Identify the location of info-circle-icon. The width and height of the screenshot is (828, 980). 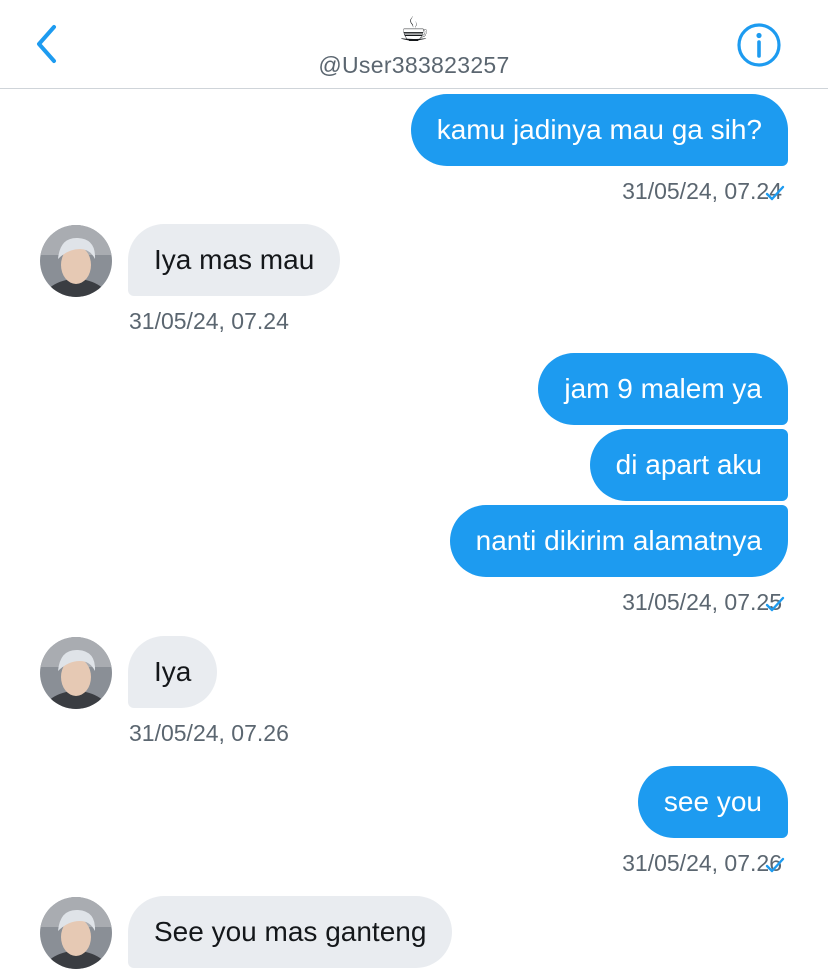
(759, 45).